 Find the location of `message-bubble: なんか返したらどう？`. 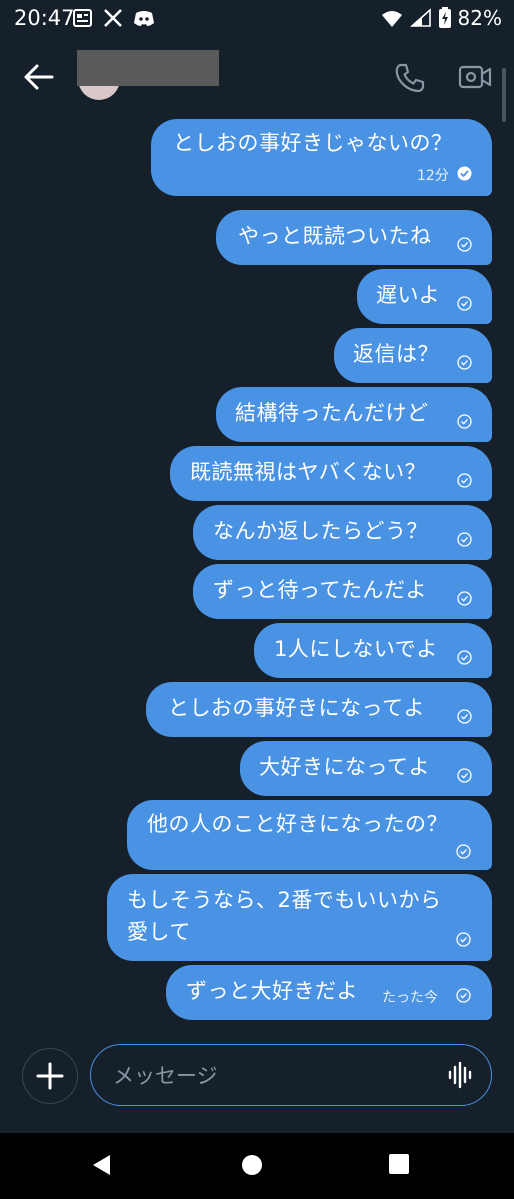

message-bubble: なんか返したらどう？ is located at coordinates (342, 532).